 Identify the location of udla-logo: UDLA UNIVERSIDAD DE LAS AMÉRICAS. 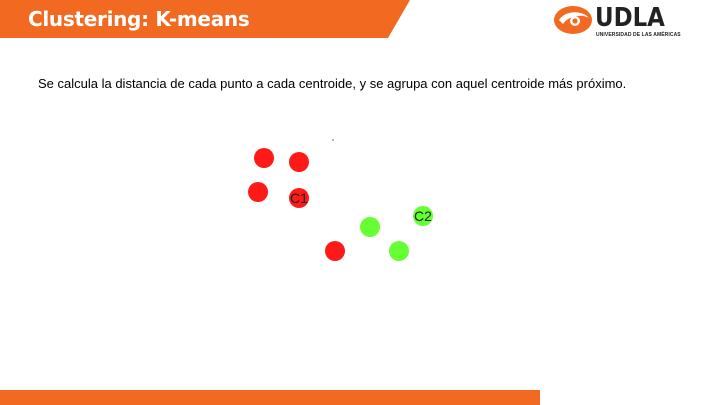
(617, 21).